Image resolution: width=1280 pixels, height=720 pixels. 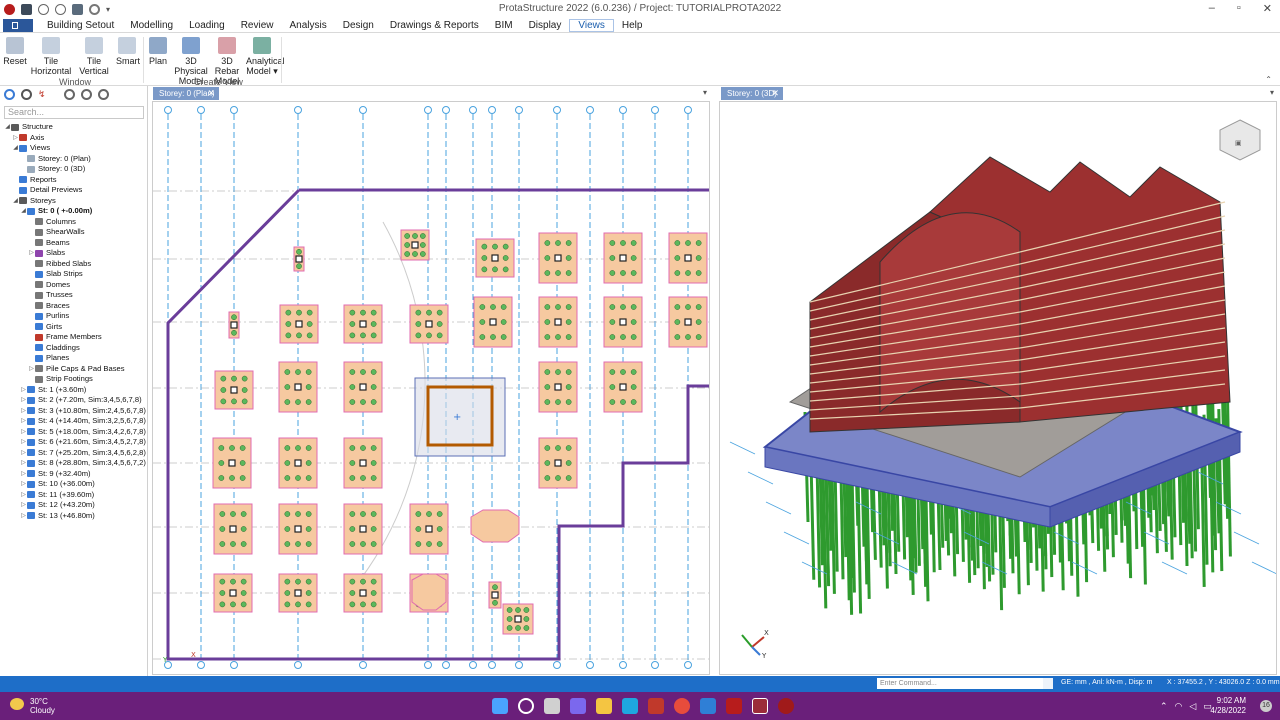 What do you see at coordinates (1228, 706) in the screenshot?
I see `clock: 9:02 AM 4/28/2022` at bounding box center [1228, 706].